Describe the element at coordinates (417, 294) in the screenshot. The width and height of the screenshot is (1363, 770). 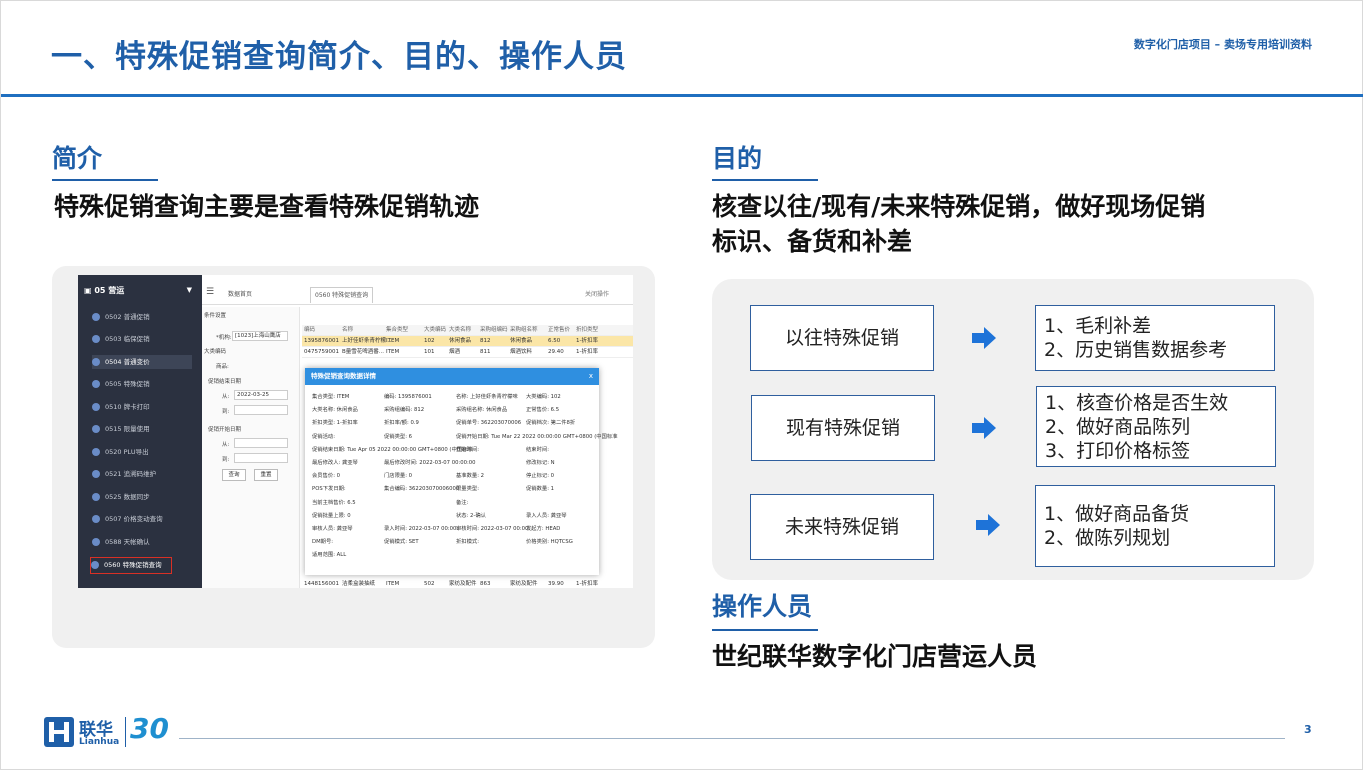
I see `tab-bar: ☰ 数据首页 0560 特殊促销查询 关闭操作` at that location.